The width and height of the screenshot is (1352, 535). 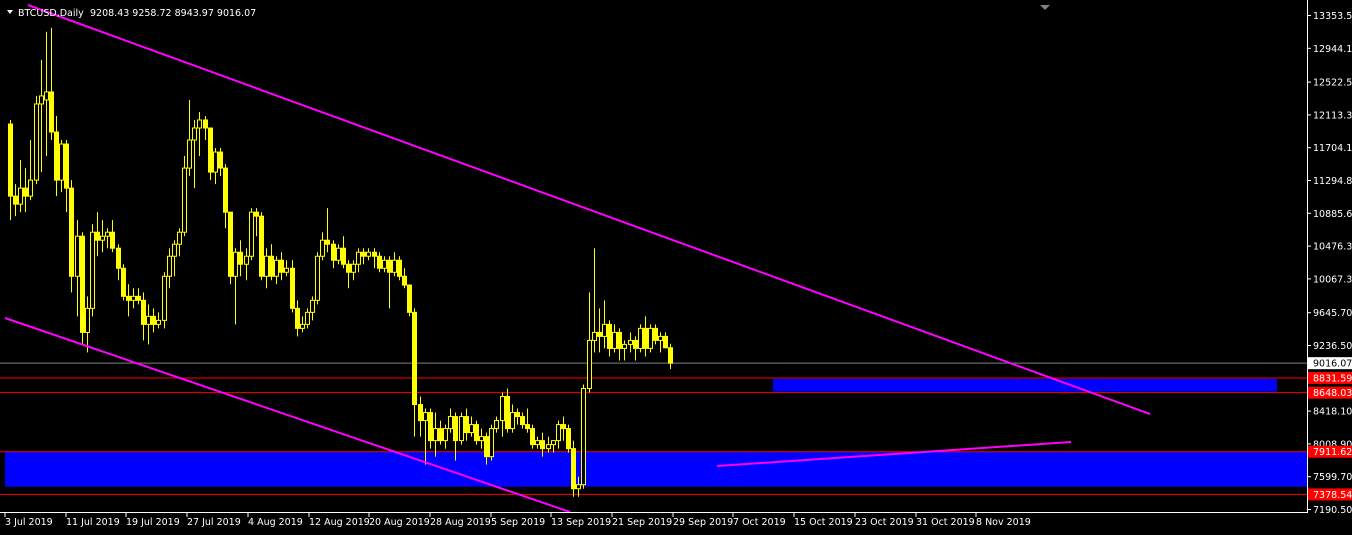 What do you see at coordinates (1332, 279) in the screenshot?
I see `price-tick-label: 10067.30` at bounding box center [1332, 279].